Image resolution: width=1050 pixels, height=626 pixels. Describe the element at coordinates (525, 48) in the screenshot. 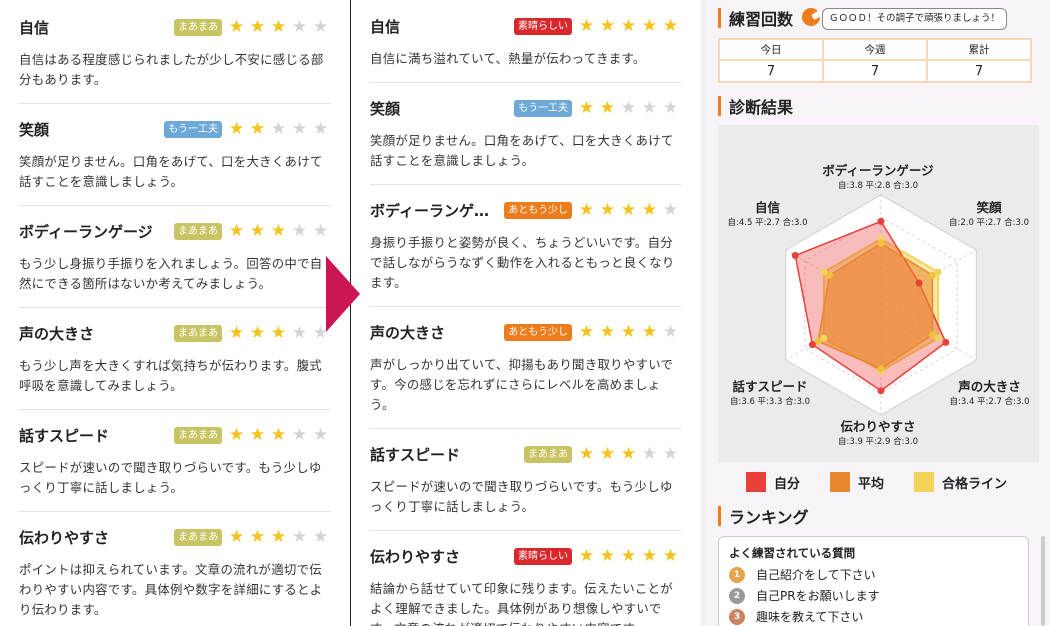

I see `evaluation-item: 自信 素晴らしい ★ ★ ★ ★ ★ 自信に満ち溢れていて、熱量が伝わってきます。` at that location.